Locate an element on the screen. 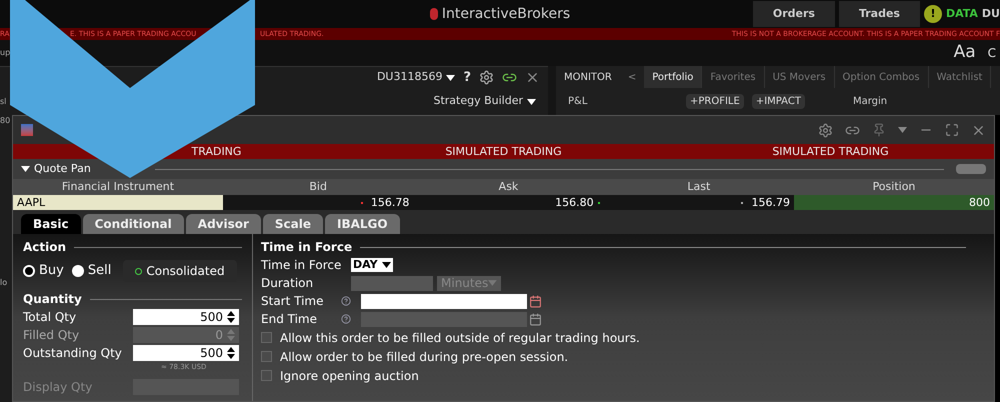 This screenshot has height=402, width=1000. data-status: DATA is located at coordinates (962, 14).